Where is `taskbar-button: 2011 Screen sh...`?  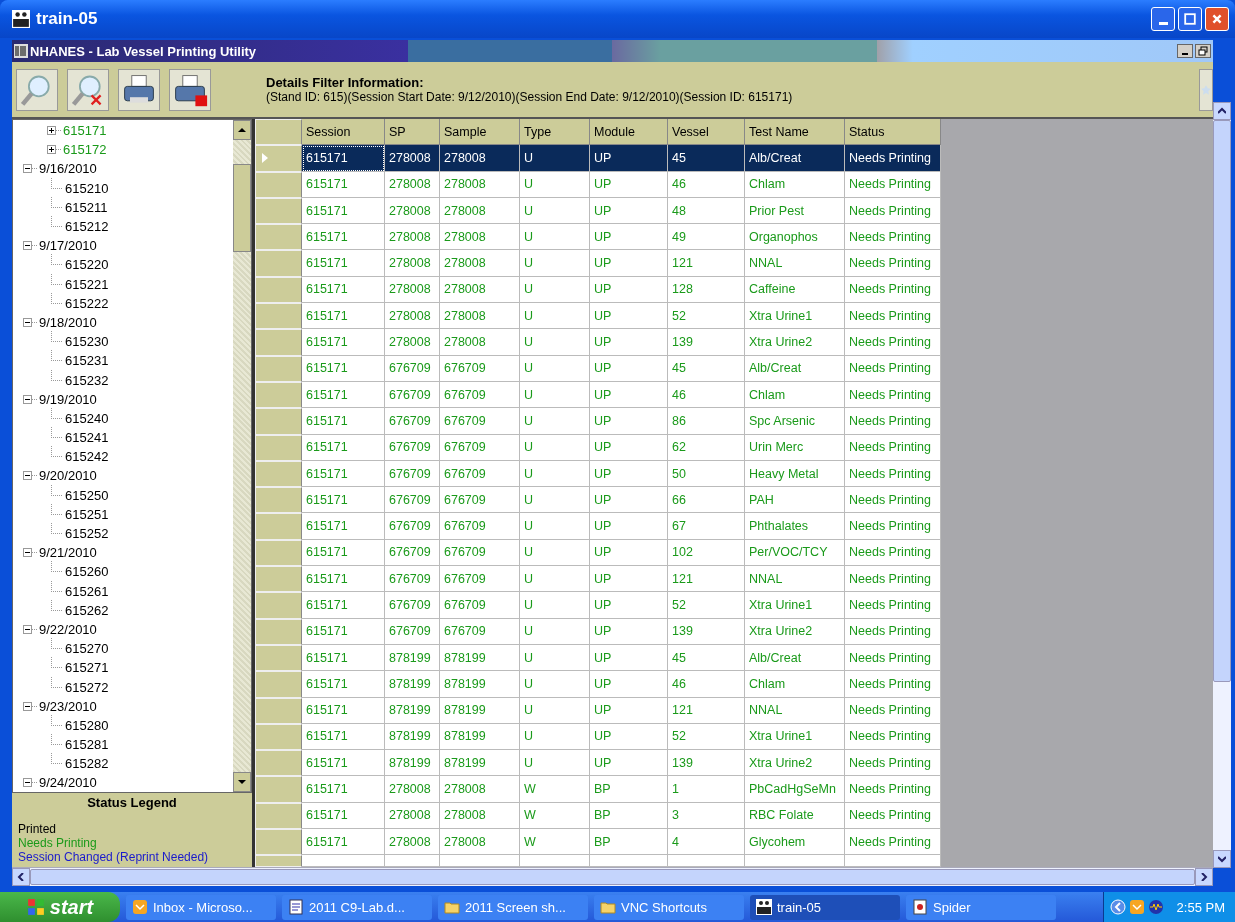 taskbar-button: 2011 Screen sh... is located at coordinates (513, 907).